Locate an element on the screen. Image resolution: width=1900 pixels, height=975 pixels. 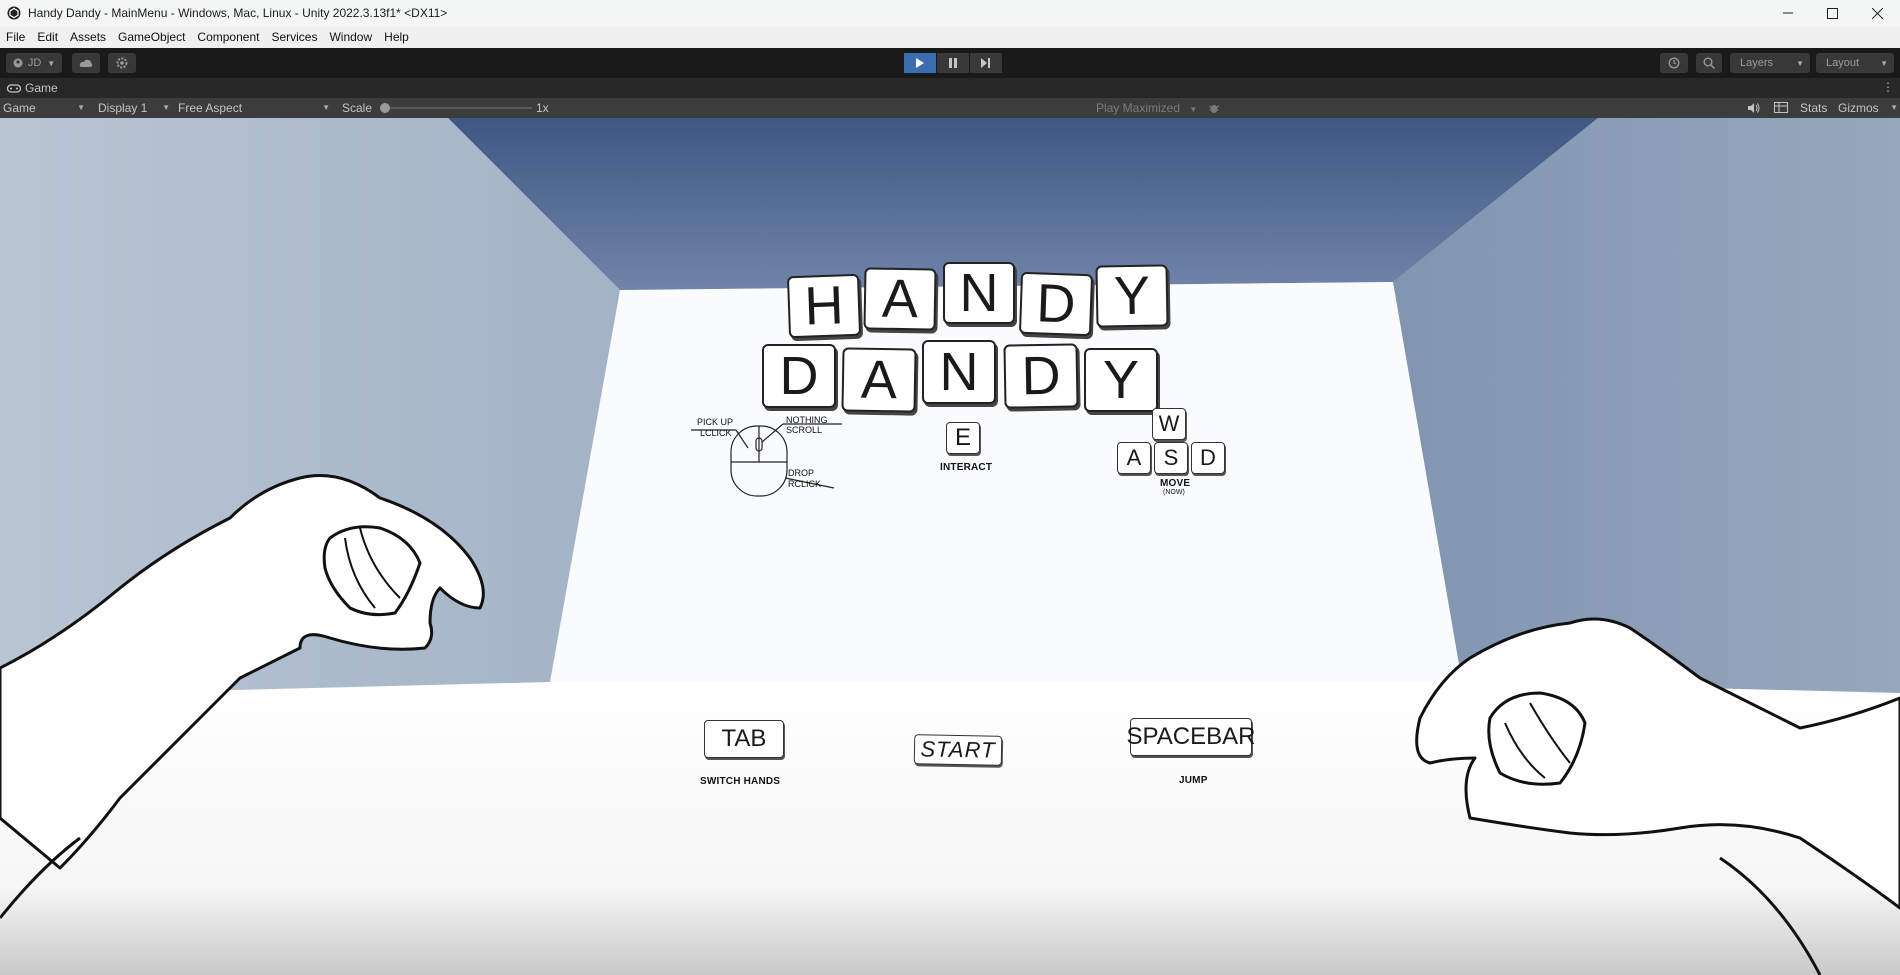
spacebar-key: SPACEBAR is located at coordinates (1191, 737).